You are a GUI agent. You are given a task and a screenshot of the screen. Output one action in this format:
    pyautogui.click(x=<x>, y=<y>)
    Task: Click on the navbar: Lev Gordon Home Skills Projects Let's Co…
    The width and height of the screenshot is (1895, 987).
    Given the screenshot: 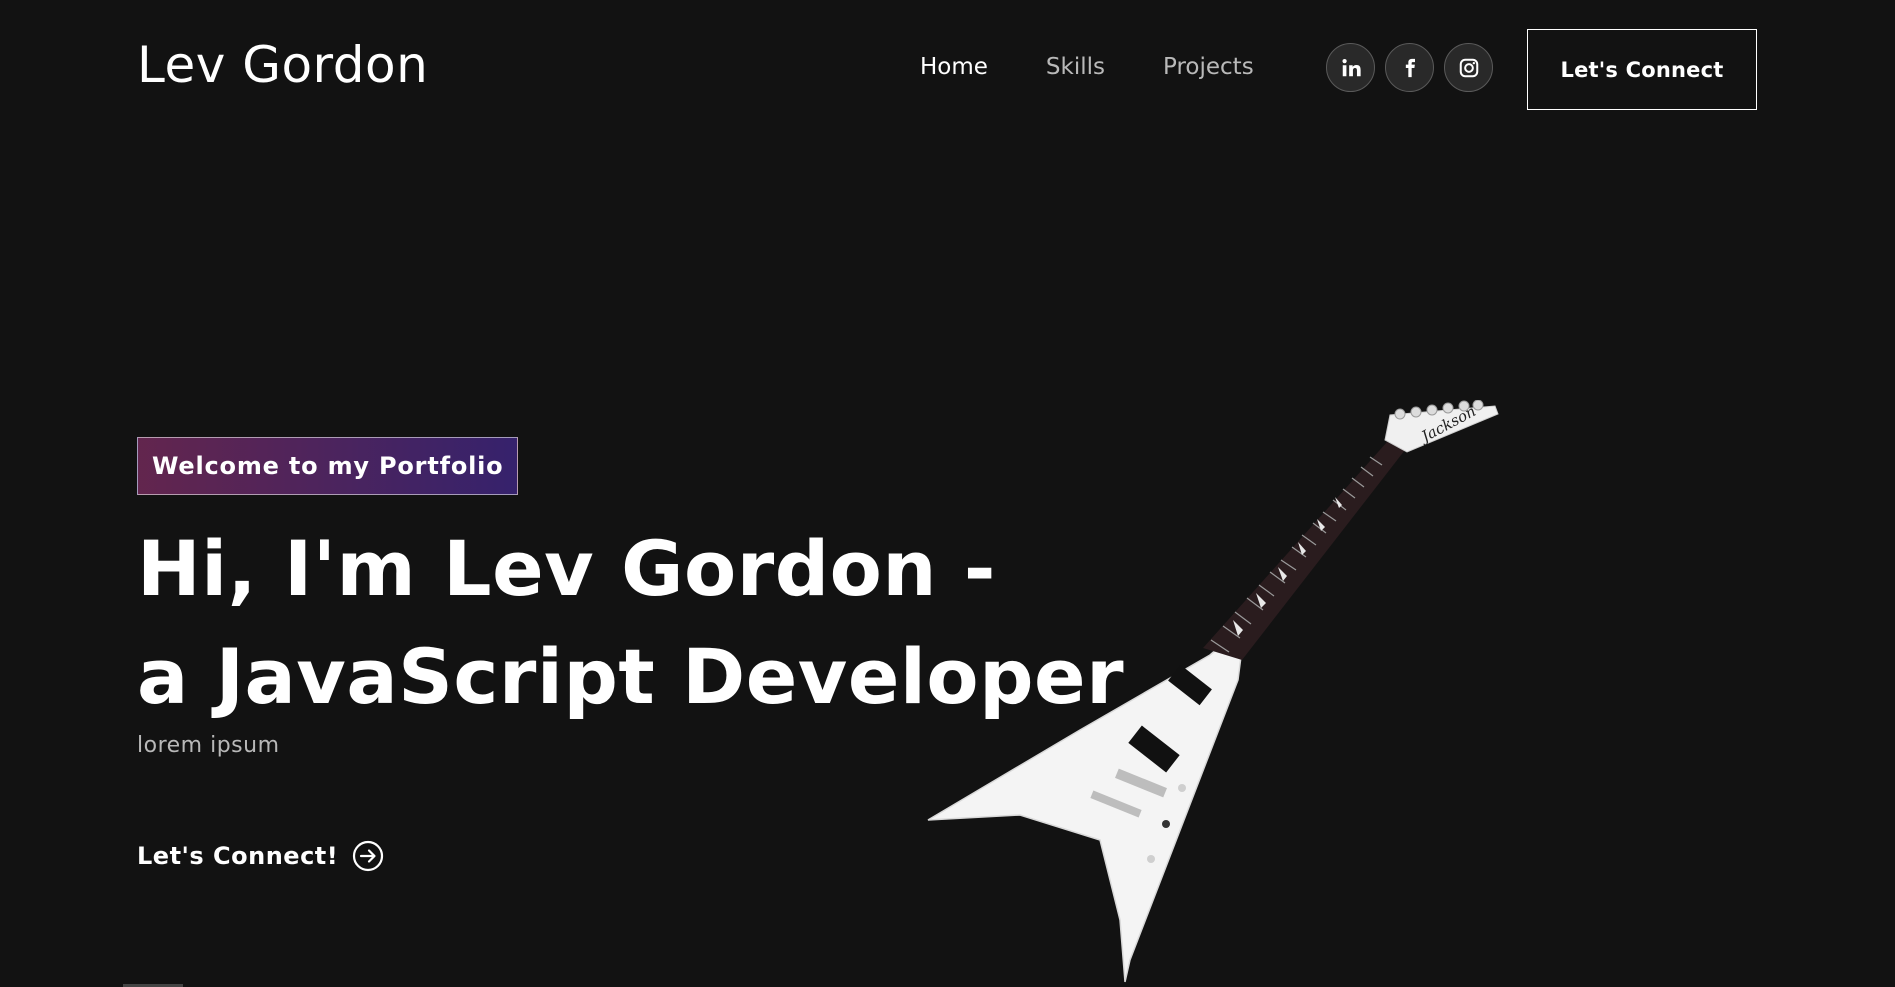 What is the action you would take?
    pyautogui.click(x=947, y=70)
    